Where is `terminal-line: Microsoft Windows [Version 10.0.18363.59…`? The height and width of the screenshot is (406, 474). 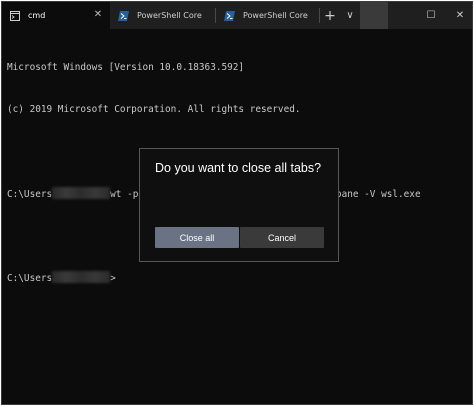 terminal-line: Microsoft Windows [Version 10.0.18363.59… is located at coordinates (126, 67).